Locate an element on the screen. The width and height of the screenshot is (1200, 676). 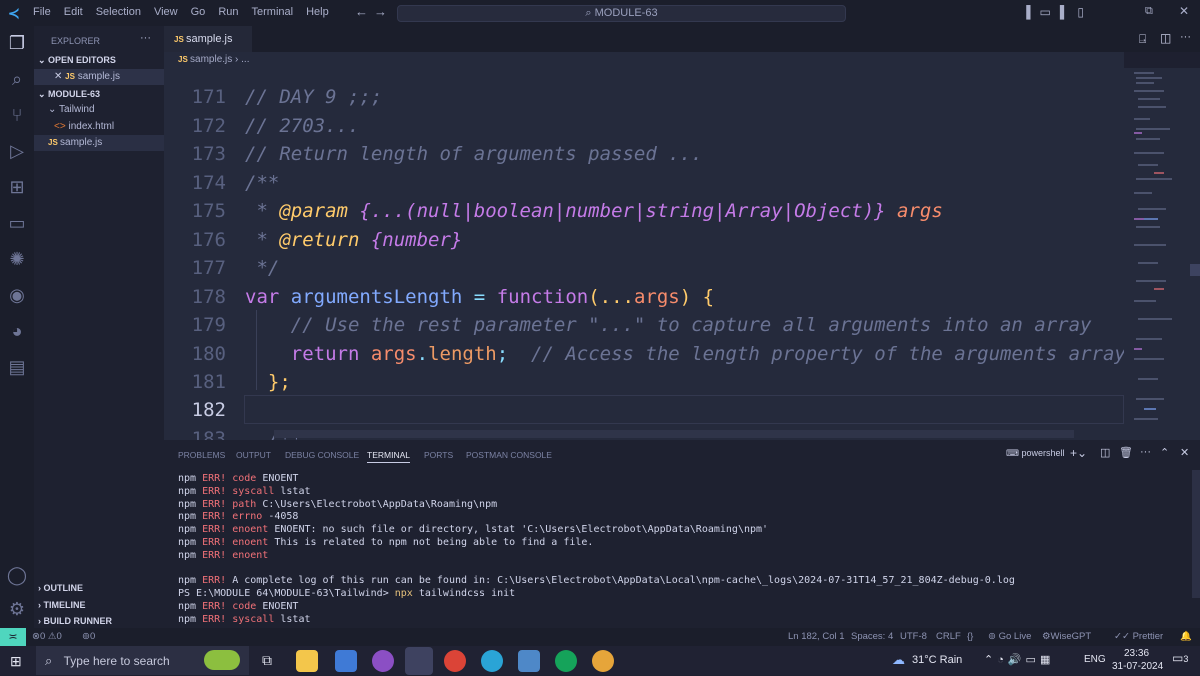
go-live-button: ⊚ Go Live is located at coordinates (1009, 637).